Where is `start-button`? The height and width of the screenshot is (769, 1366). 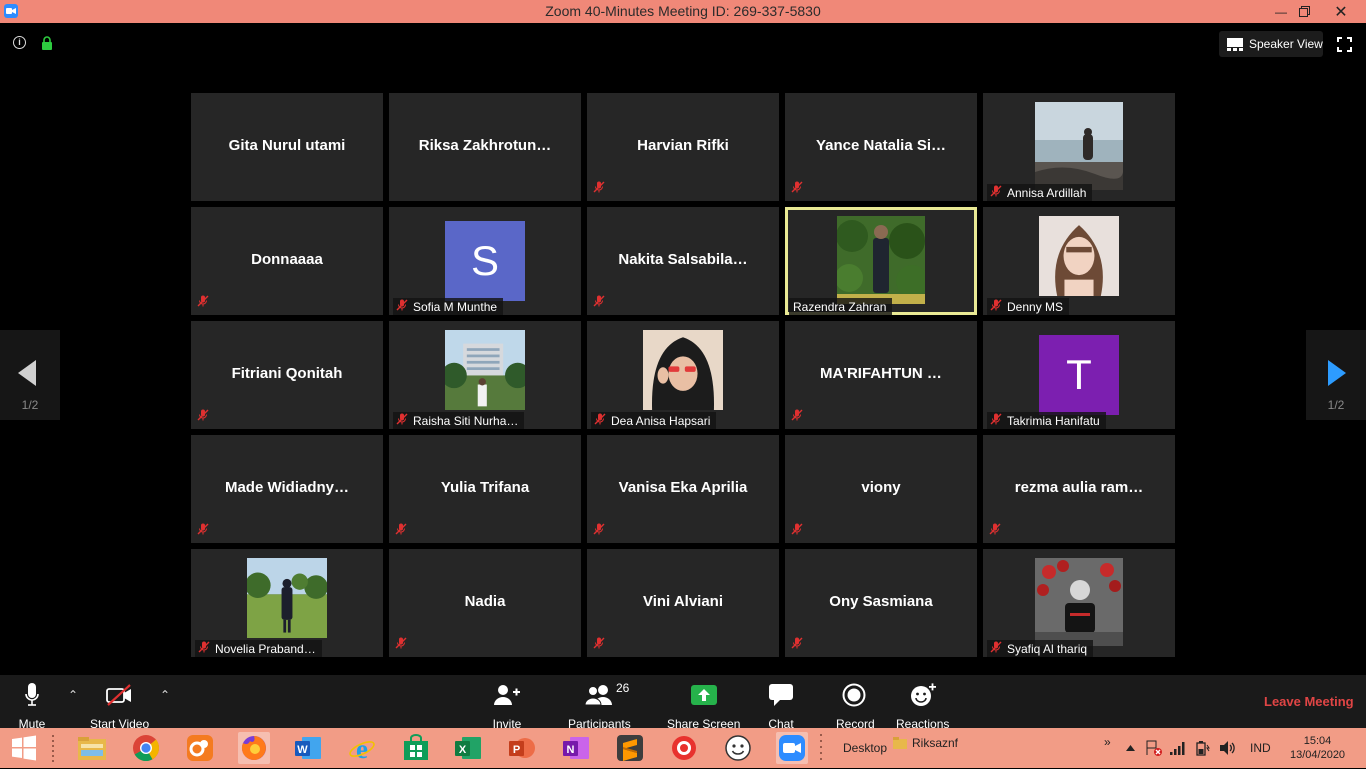 start-button is located at coordinates (24, 748).